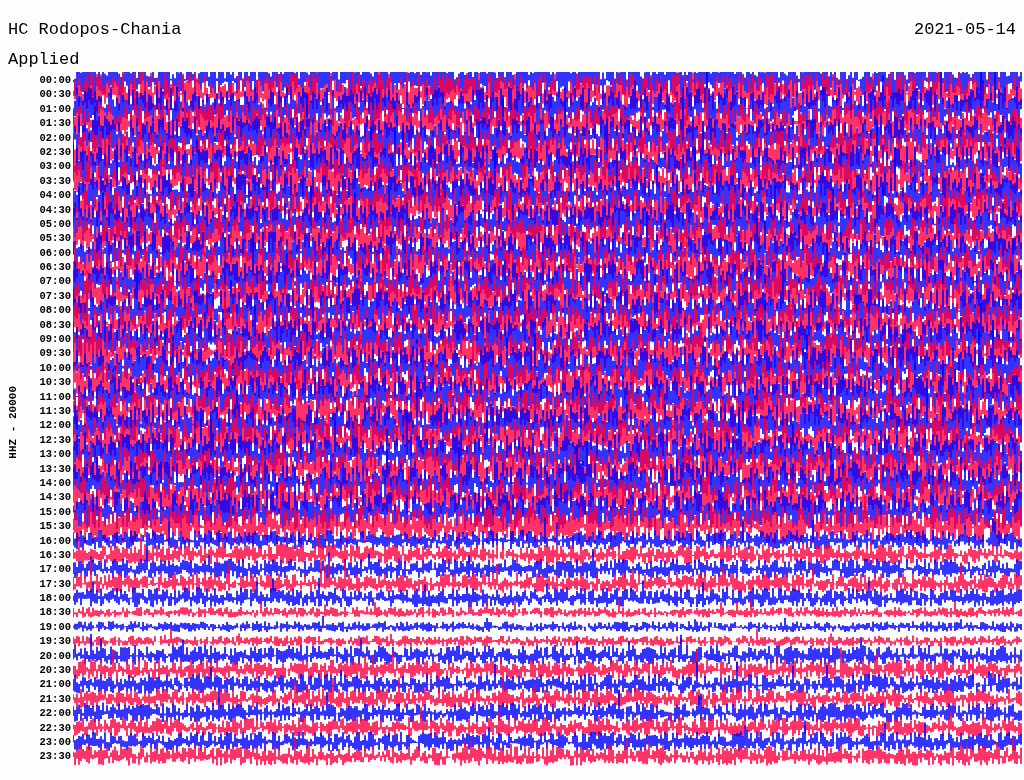 The width and height of the screenshot is (1024, 780). What do you see at coordinates (54, 684) in the screenshot?
I see `time-label: 21:00` at bounding box center [54, 684].